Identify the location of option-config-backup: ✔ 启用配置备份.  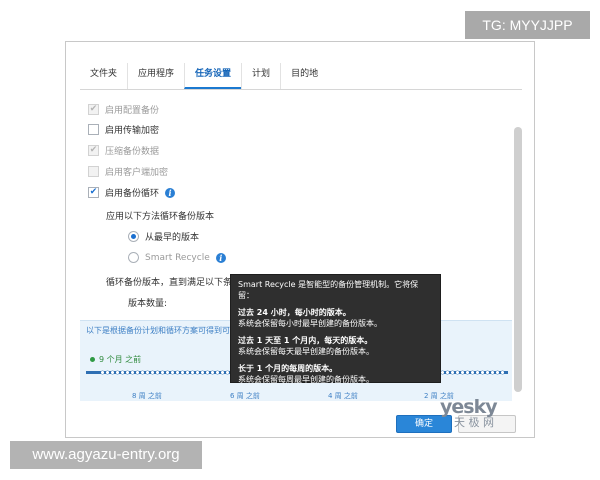
(123, 109).